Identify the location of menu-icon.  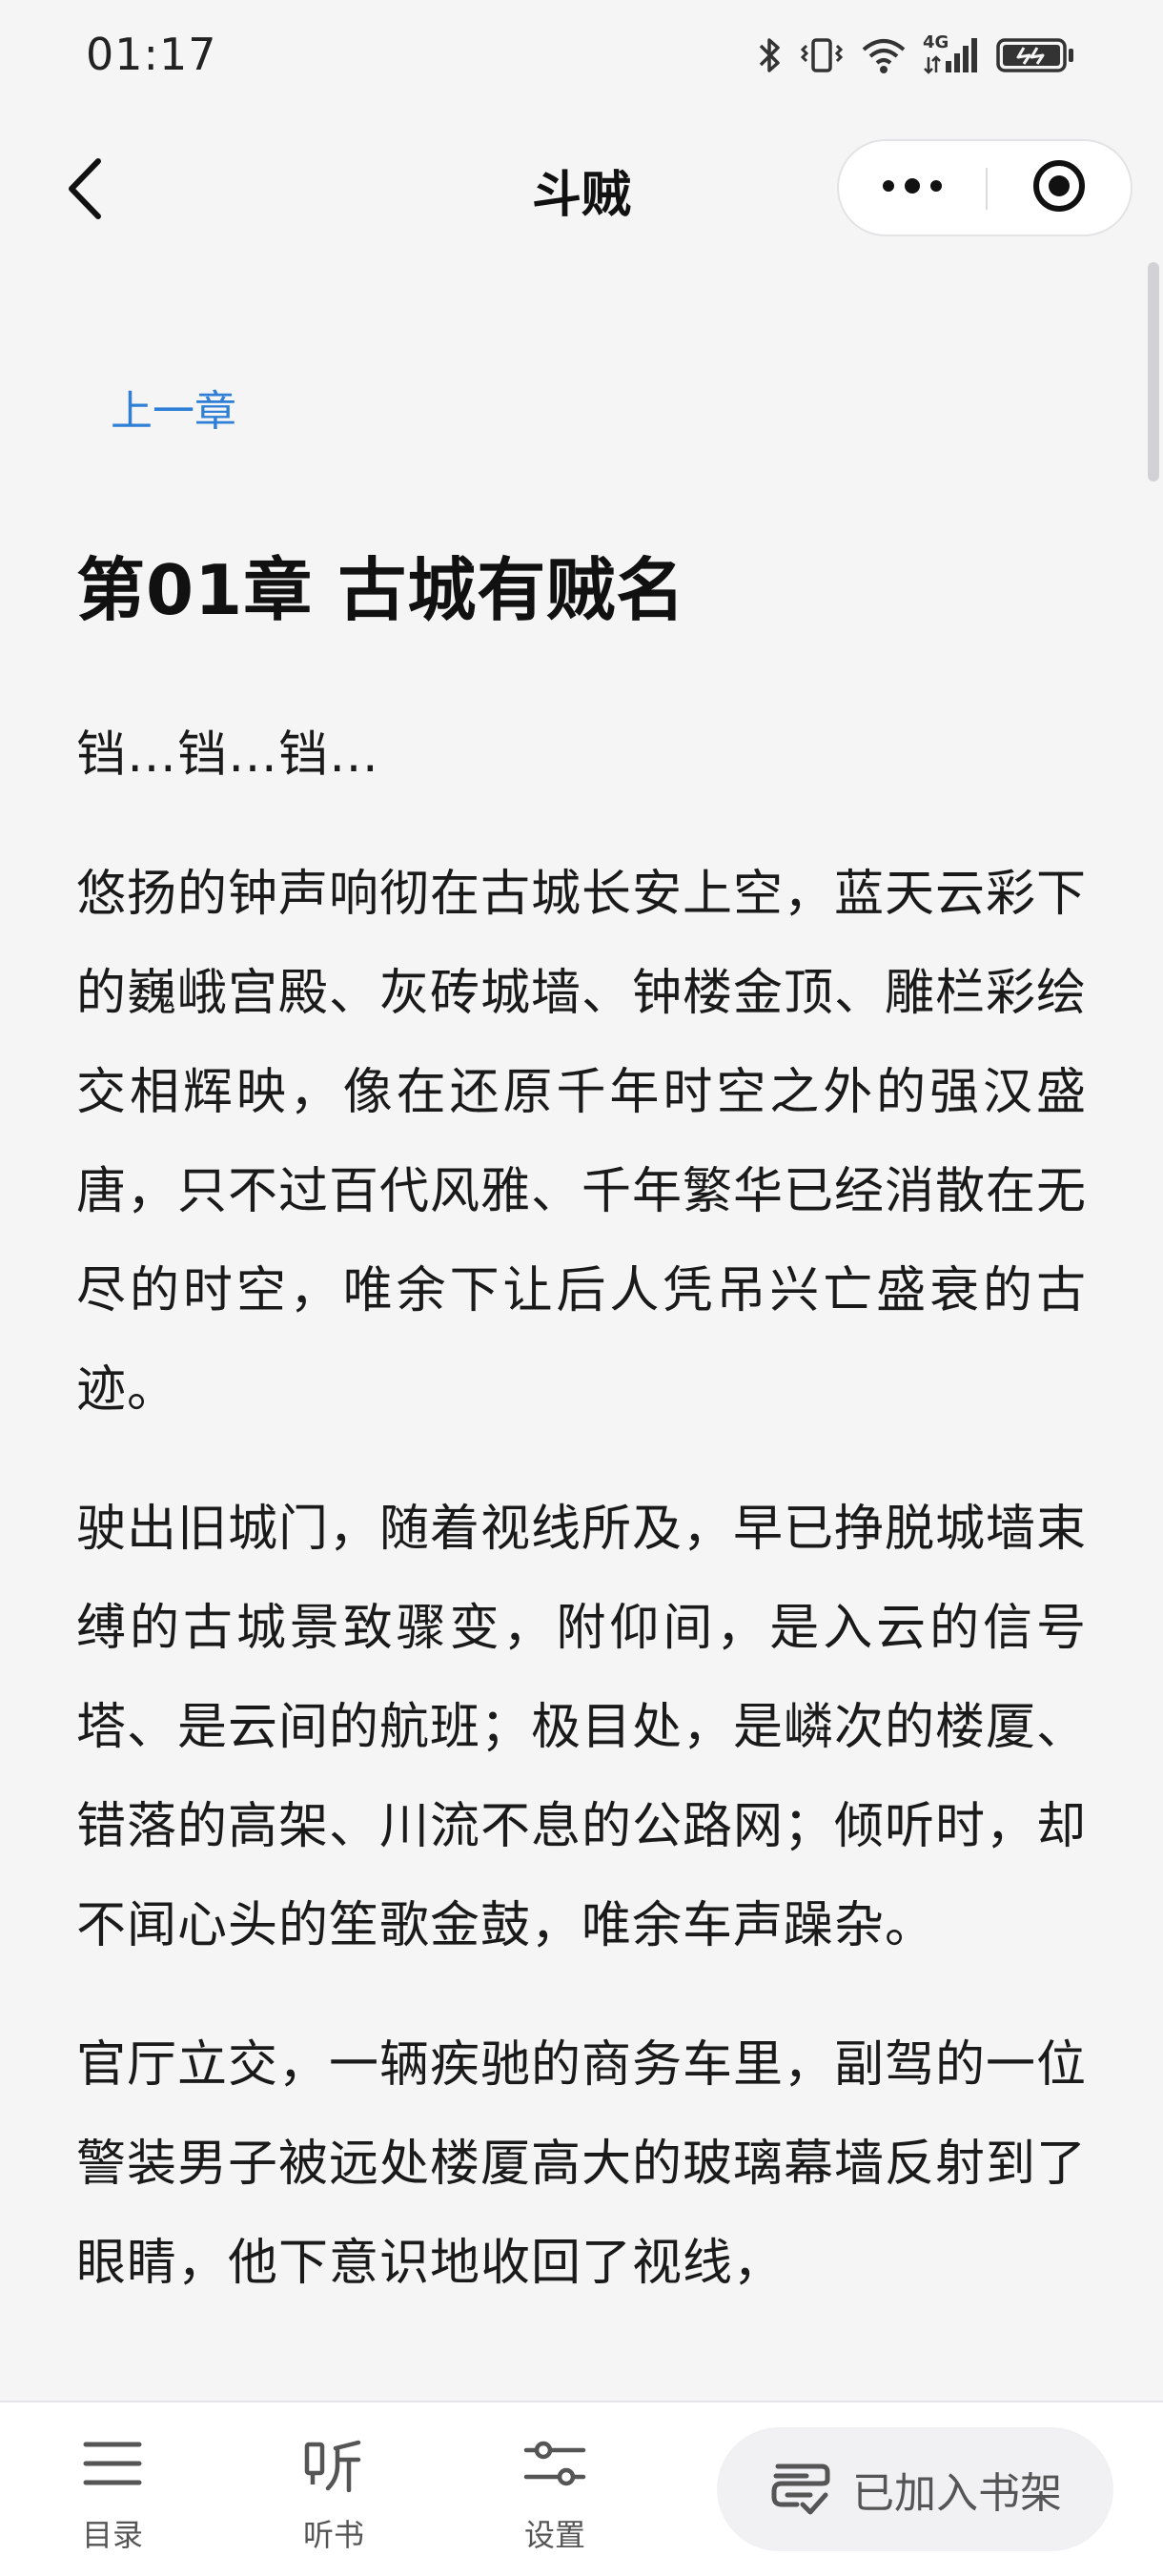
(112, 2465).